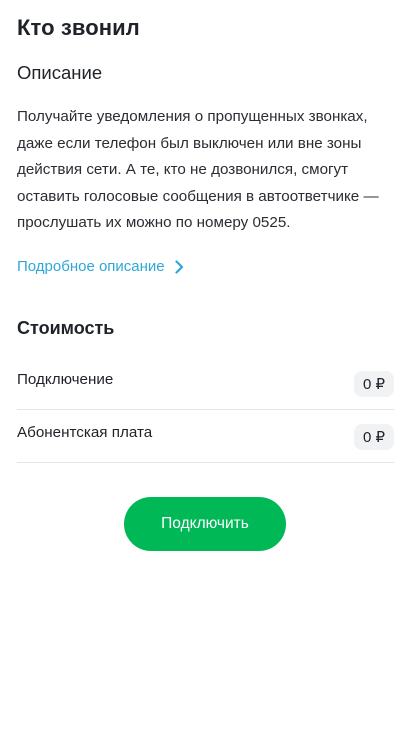 The height and width of the screenshot is (729, 410). I want to click on cost-row-connection: Подключение 0 ₽, so click(205, 383).